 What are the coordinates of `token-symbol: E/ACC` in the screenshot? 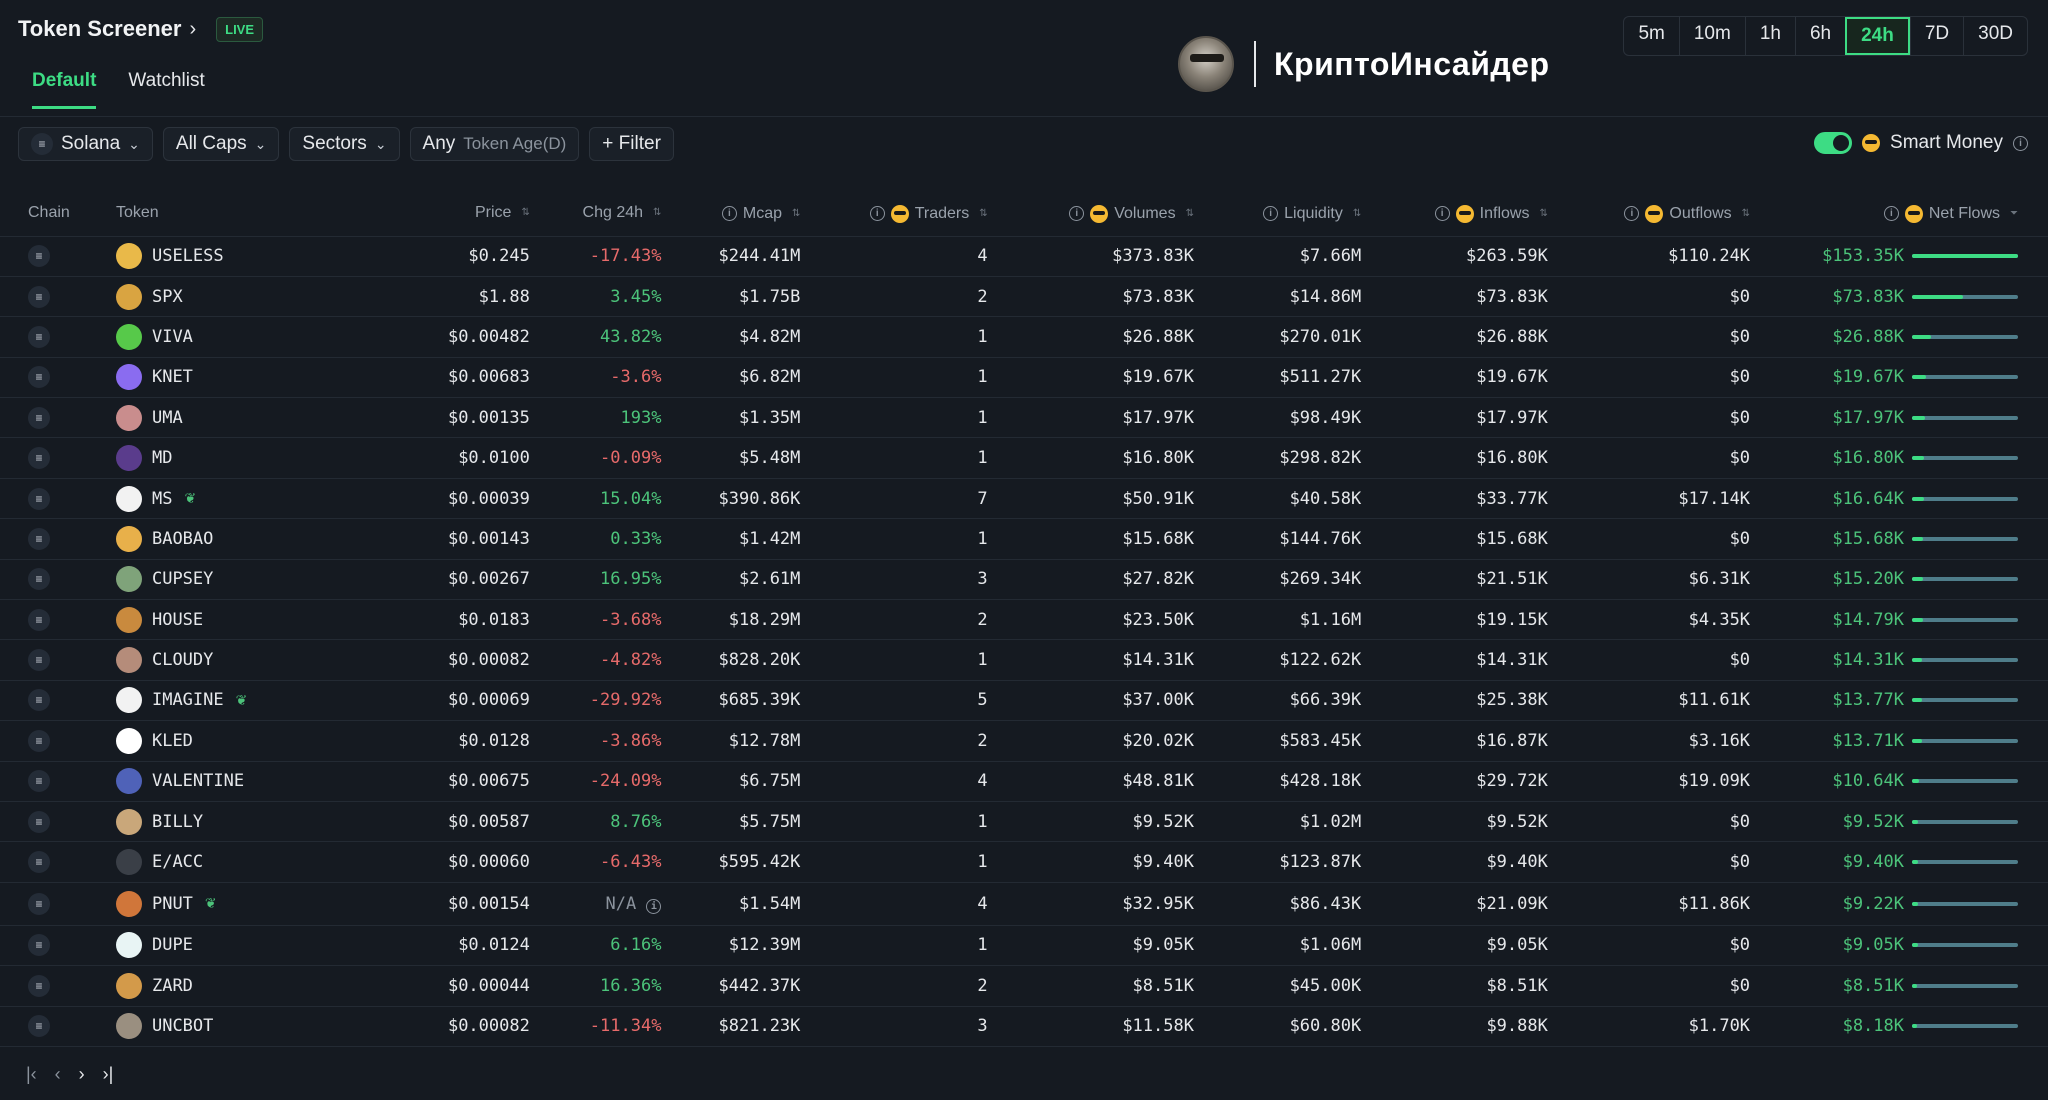 It's located at (177, 862).